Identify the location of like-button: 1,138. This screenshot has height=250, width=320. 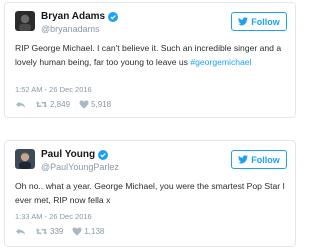
(88, 231).